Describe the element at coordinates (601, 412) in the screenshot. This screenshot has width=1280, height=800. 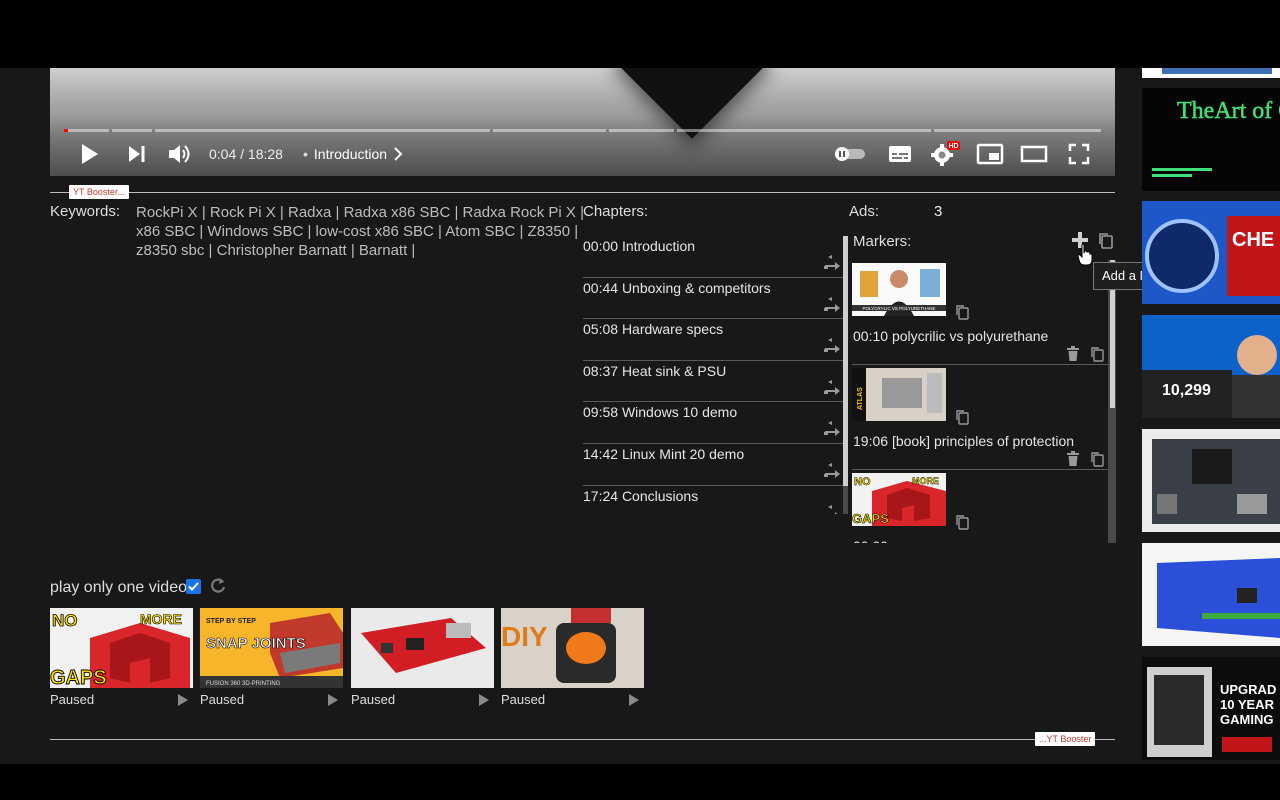
I see `chapter-time: 09:58` at that location.